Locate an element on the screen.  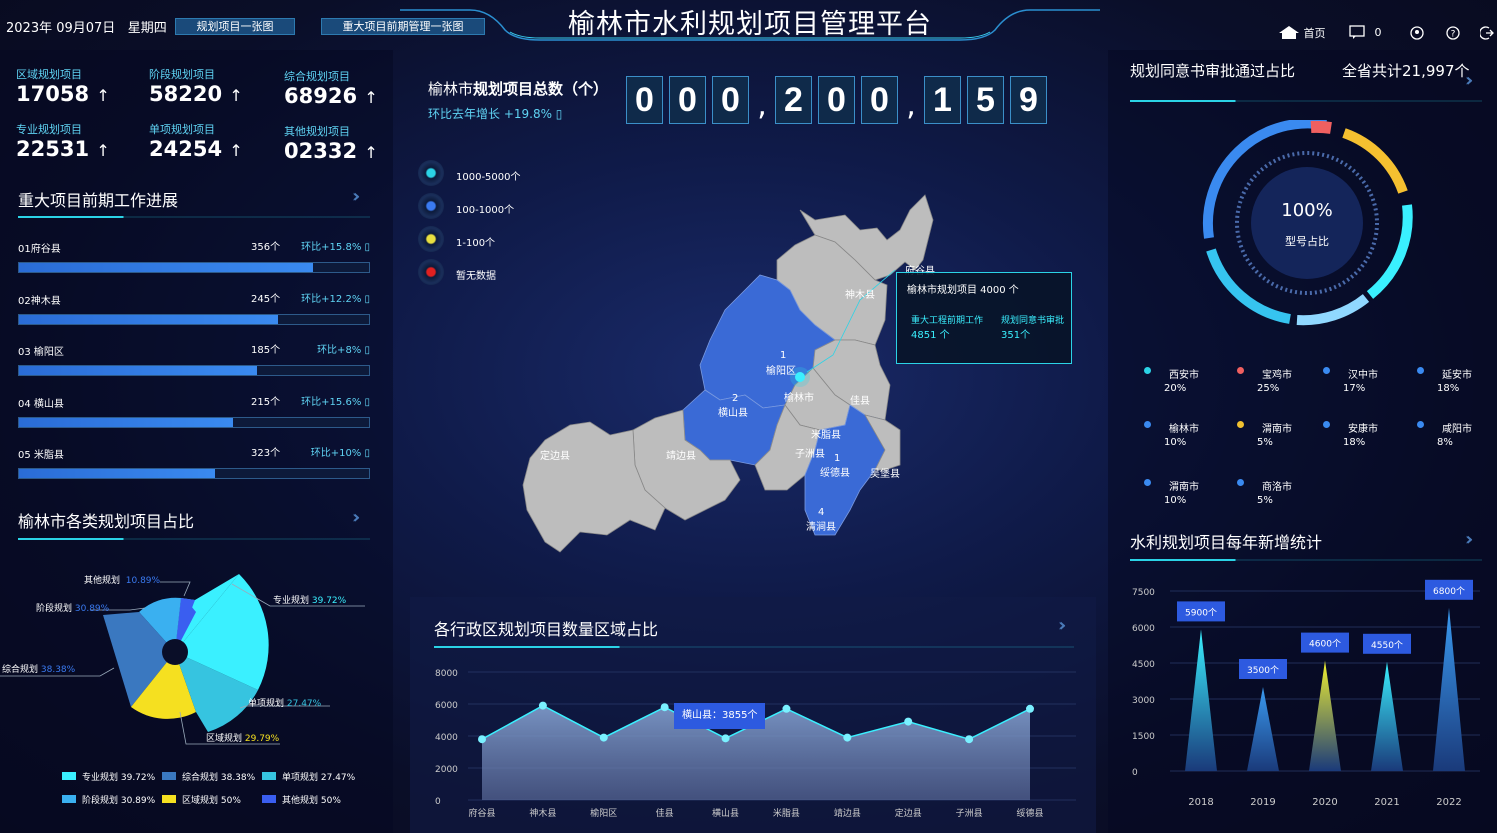
stat-value: 68926 is located at coordinates (321, 96).